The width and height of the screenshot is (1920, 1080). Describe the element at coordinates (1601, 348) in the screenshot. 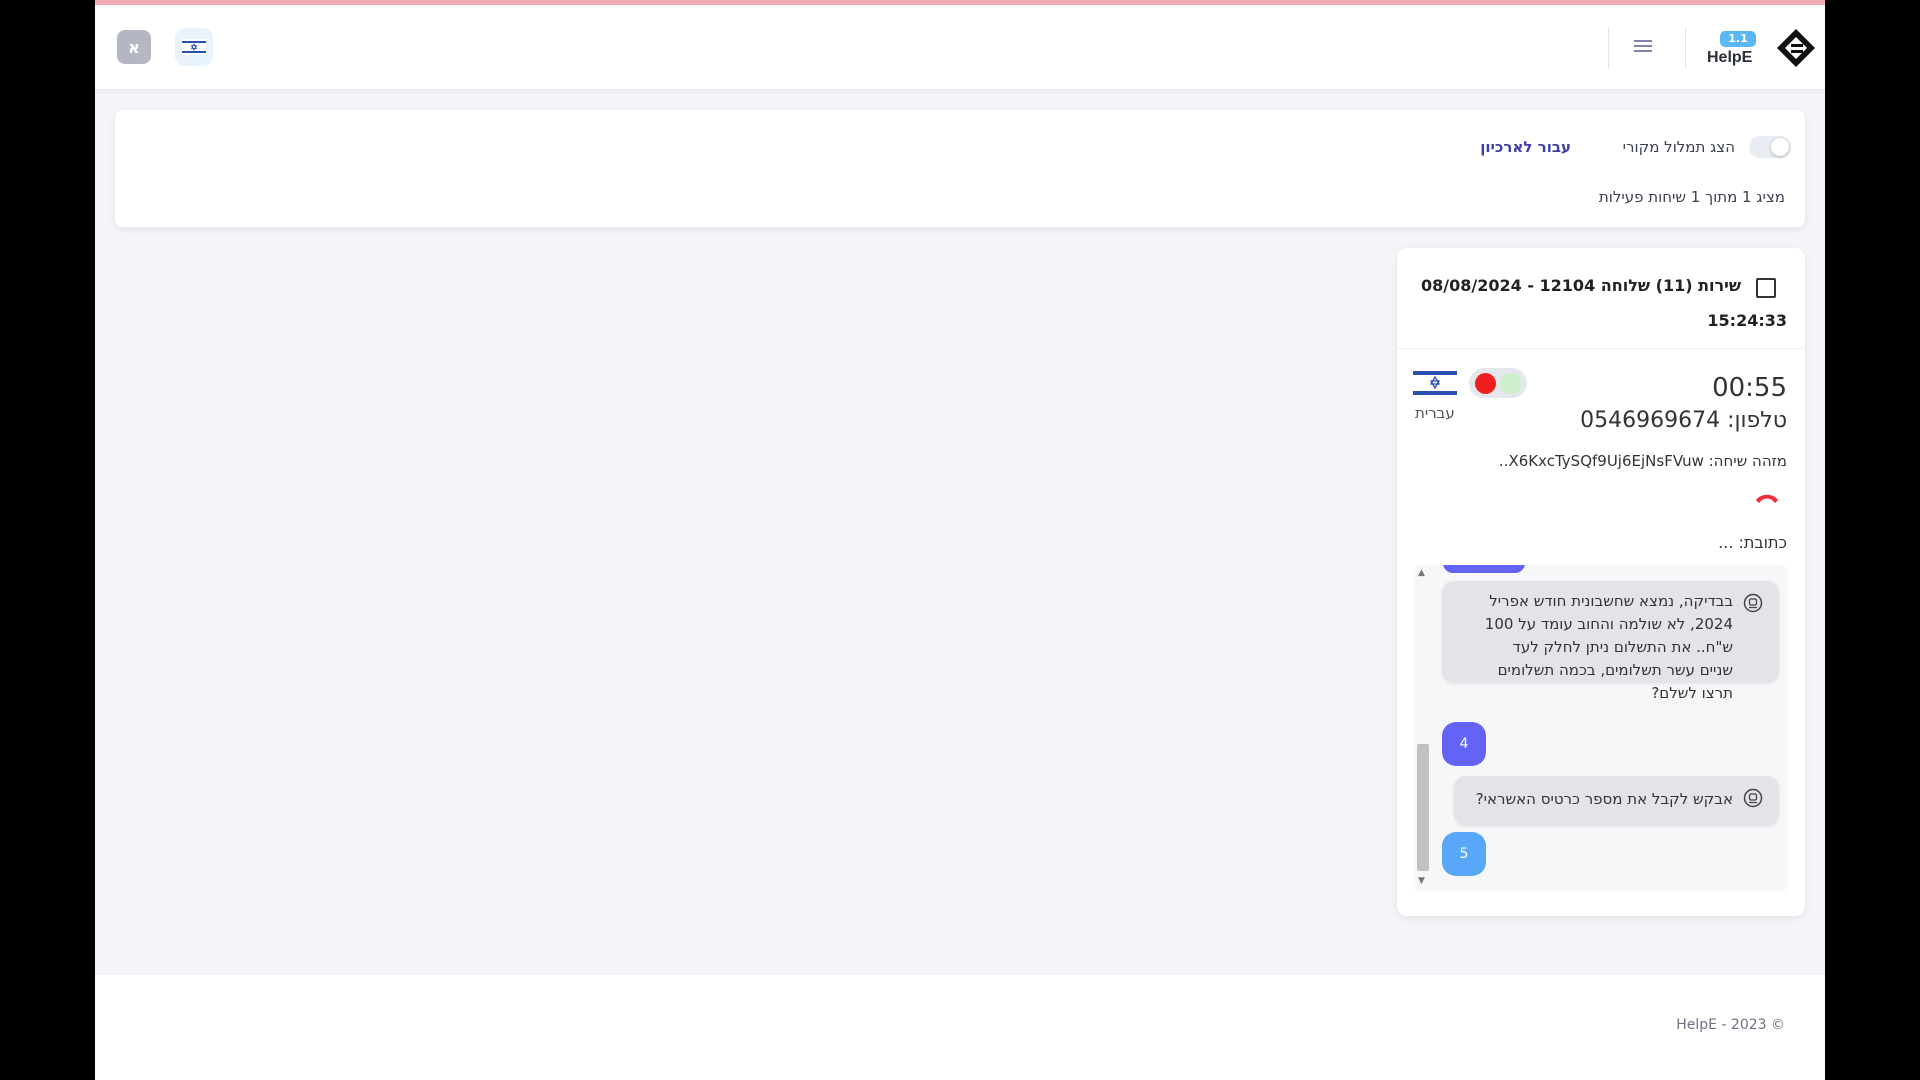

I see `card-divider` at that location.